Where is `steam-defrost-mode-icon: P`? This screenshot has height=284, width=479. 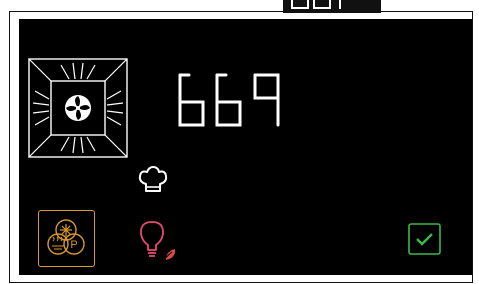
steam-defrost-mode-icon: P is located at coordinates (66, 237).